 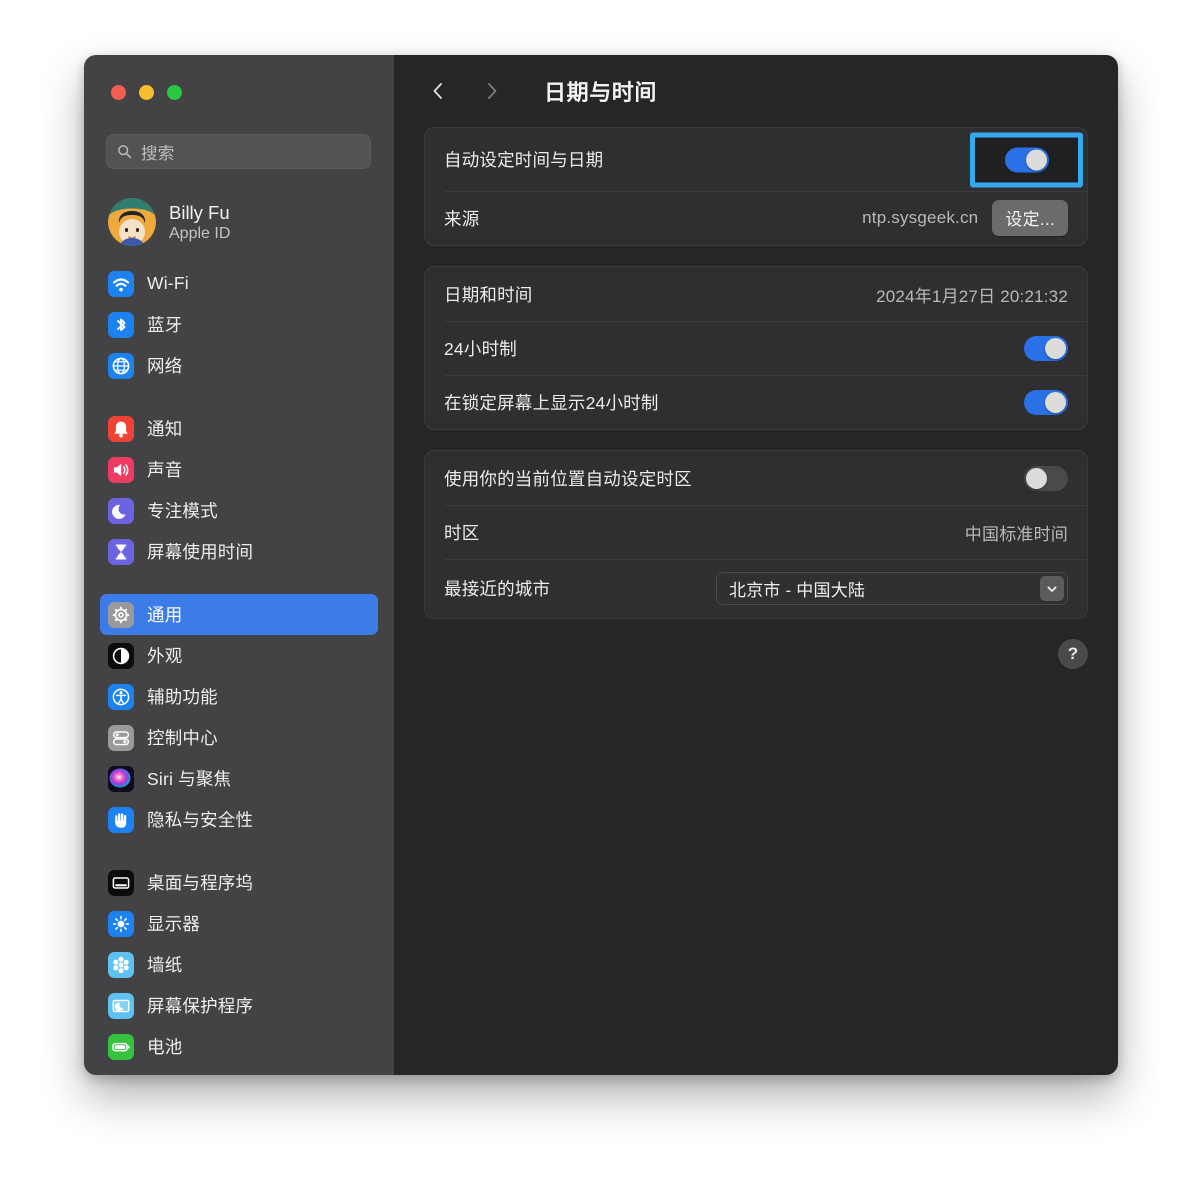 I want to click on sidebar-item-label: 辅助功能, so click(x=182, y=697).